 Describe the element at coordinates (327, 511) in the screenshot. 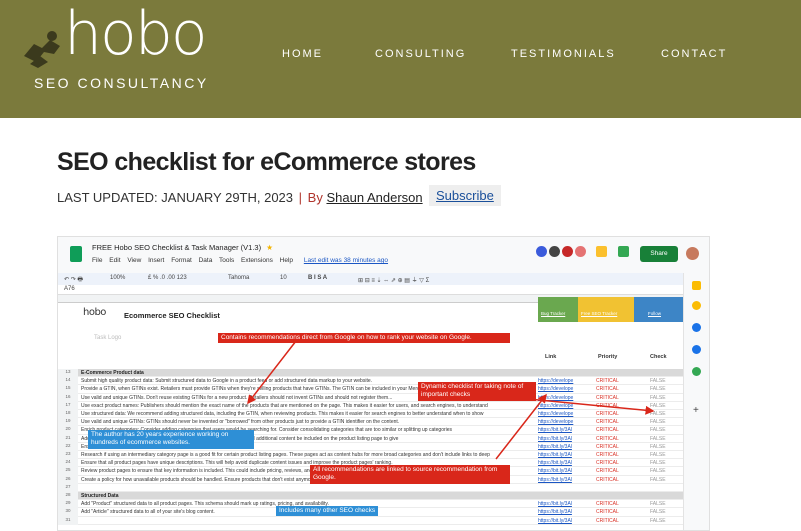

I see `callout-more: Includes many other SEO checks` at that location.